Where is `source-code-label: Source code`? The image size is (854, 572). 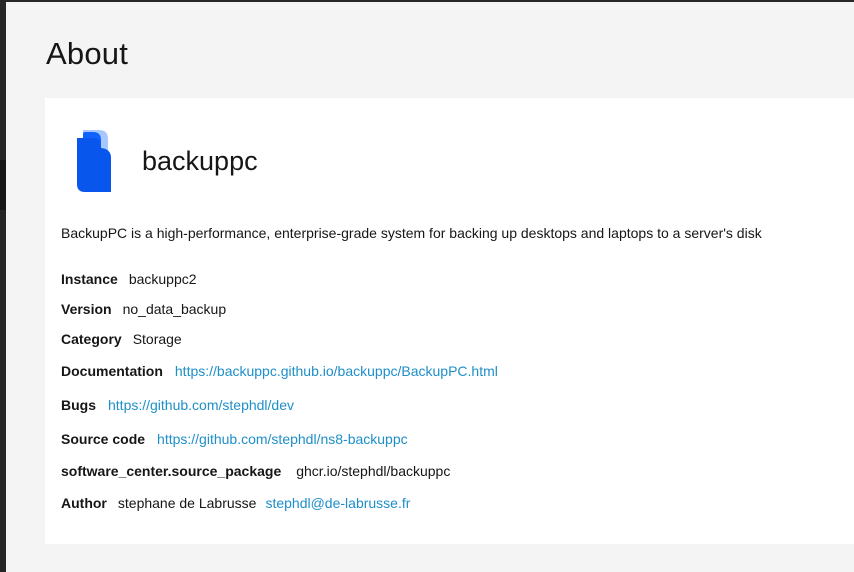 source-code-label: Source code is located at coordinates (103, 439).